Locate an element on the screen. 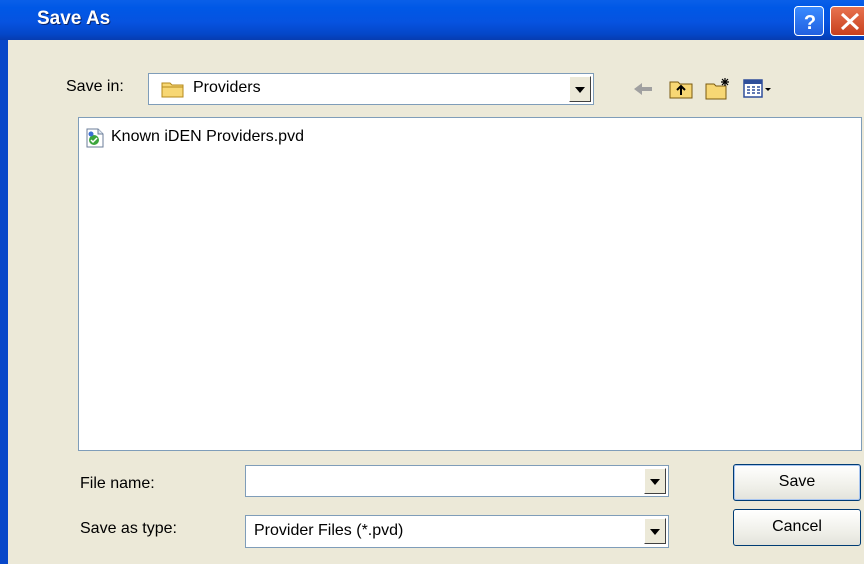  title-bar: Save As ? is located at coordinates (432, 20).